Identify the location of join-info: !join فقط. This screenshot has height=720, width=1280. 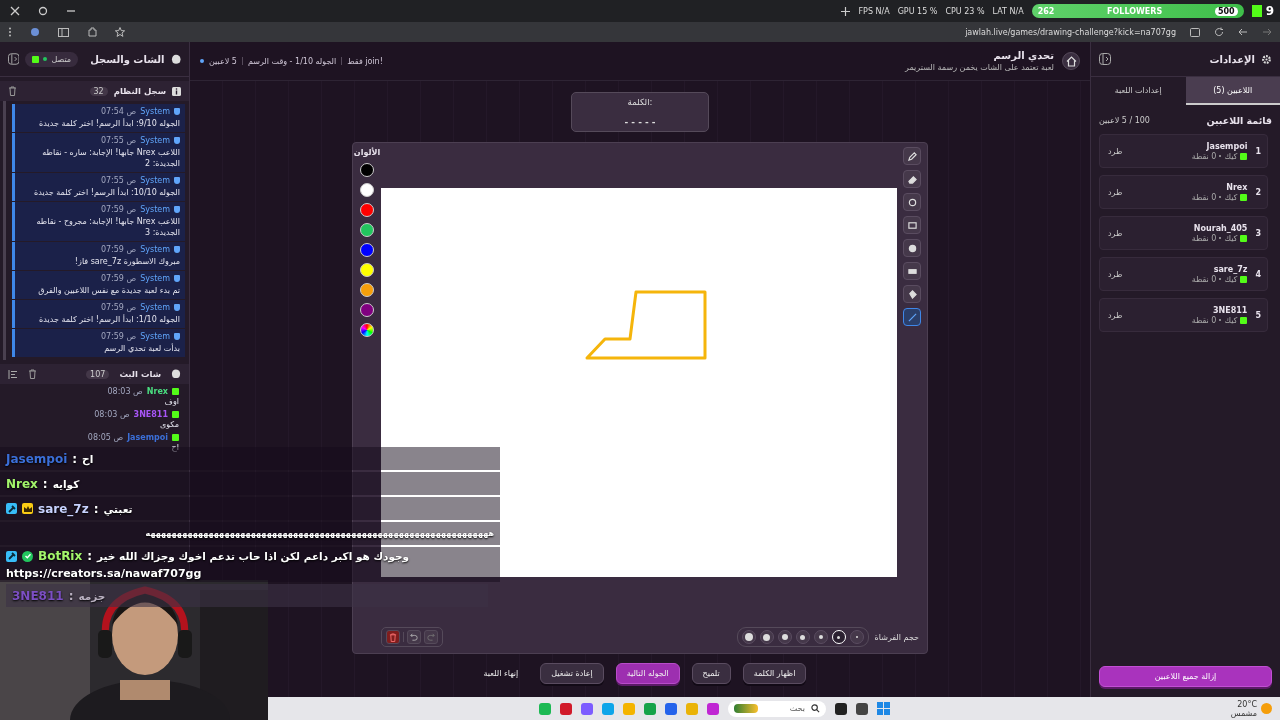
(365, 61).